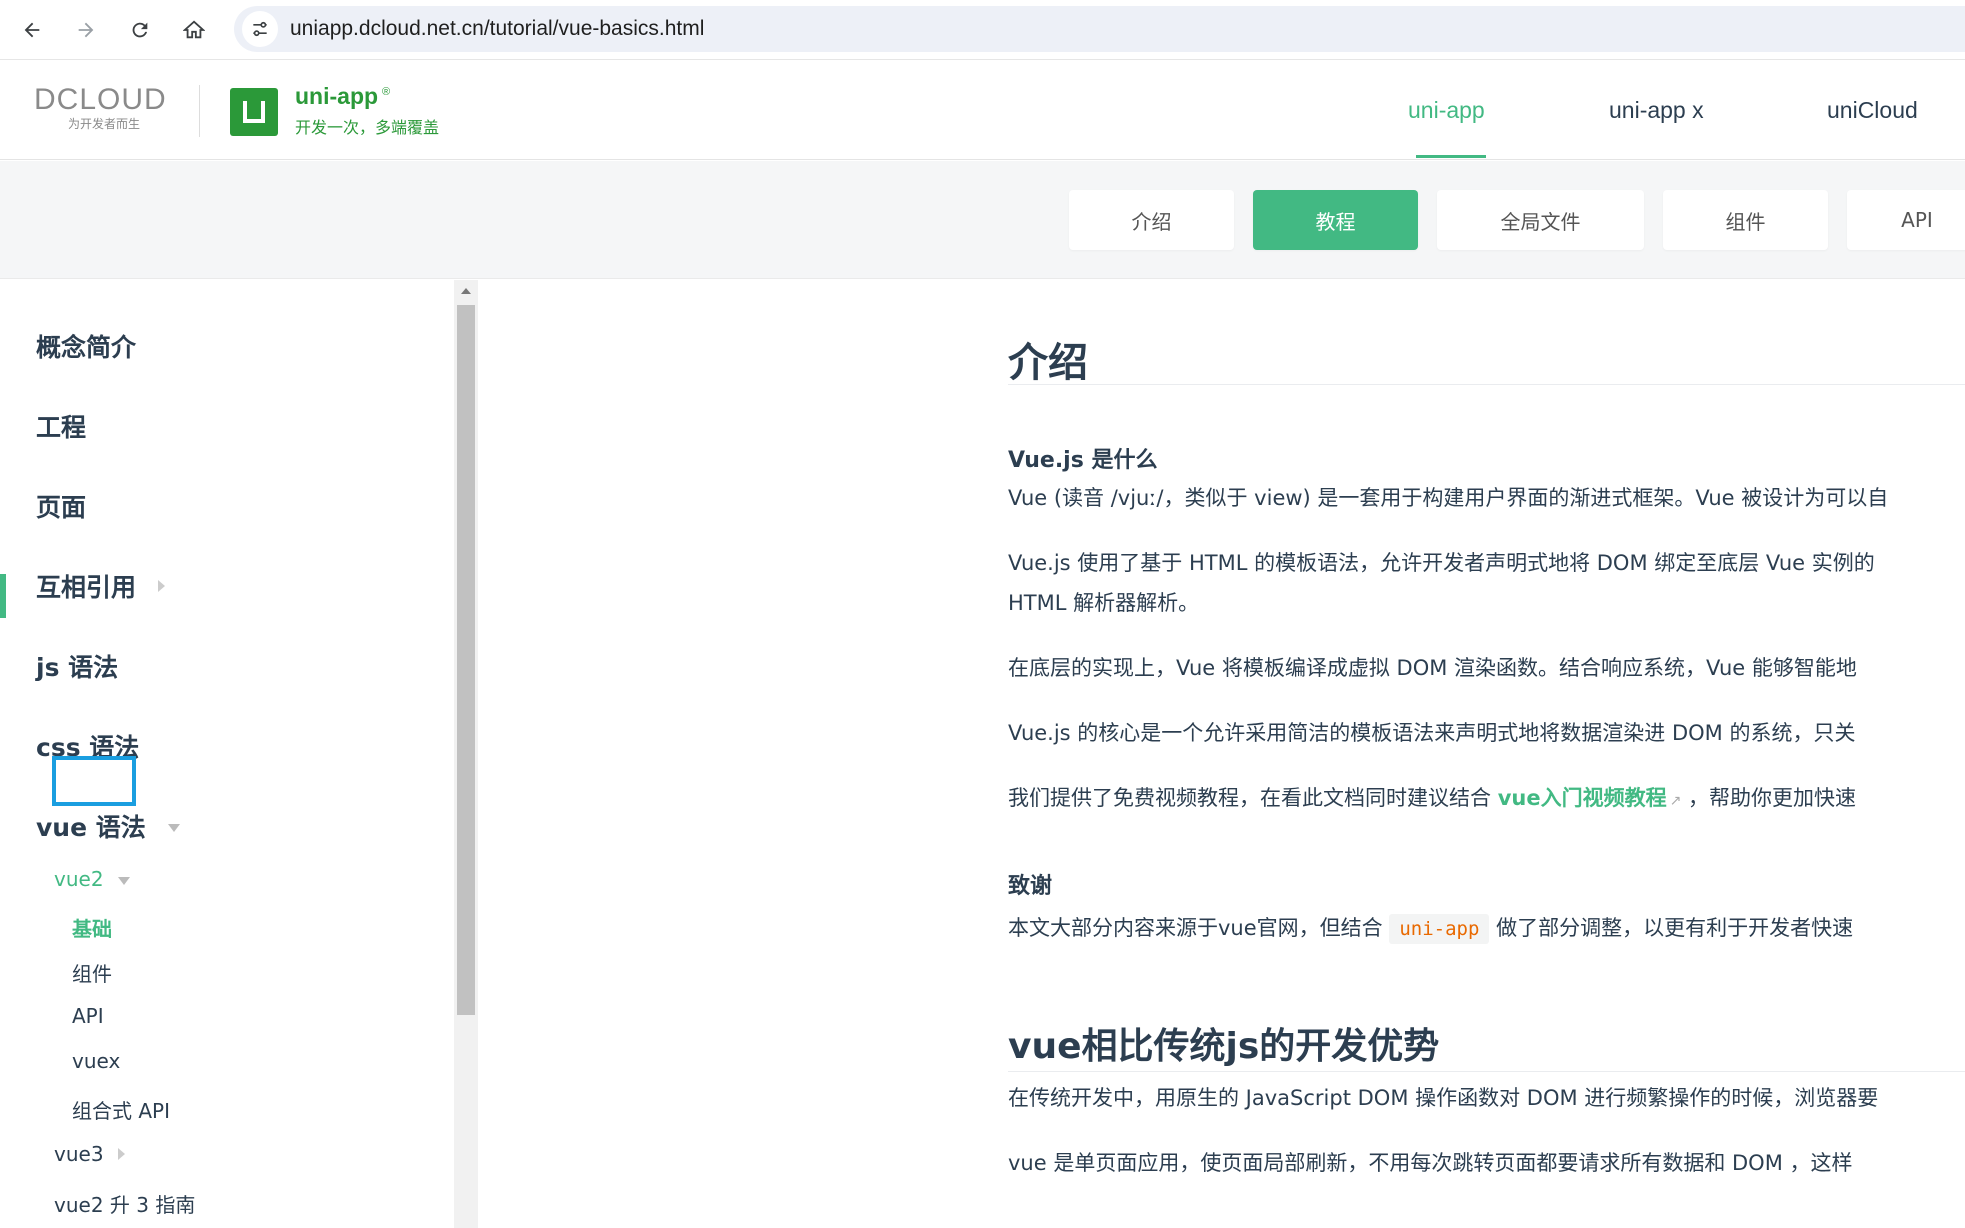  What do you see at coordinates (77, 666) in the screenshot?
I see `sidebar-item-js-syntax: js 语法` at bounding box center [77, 666].